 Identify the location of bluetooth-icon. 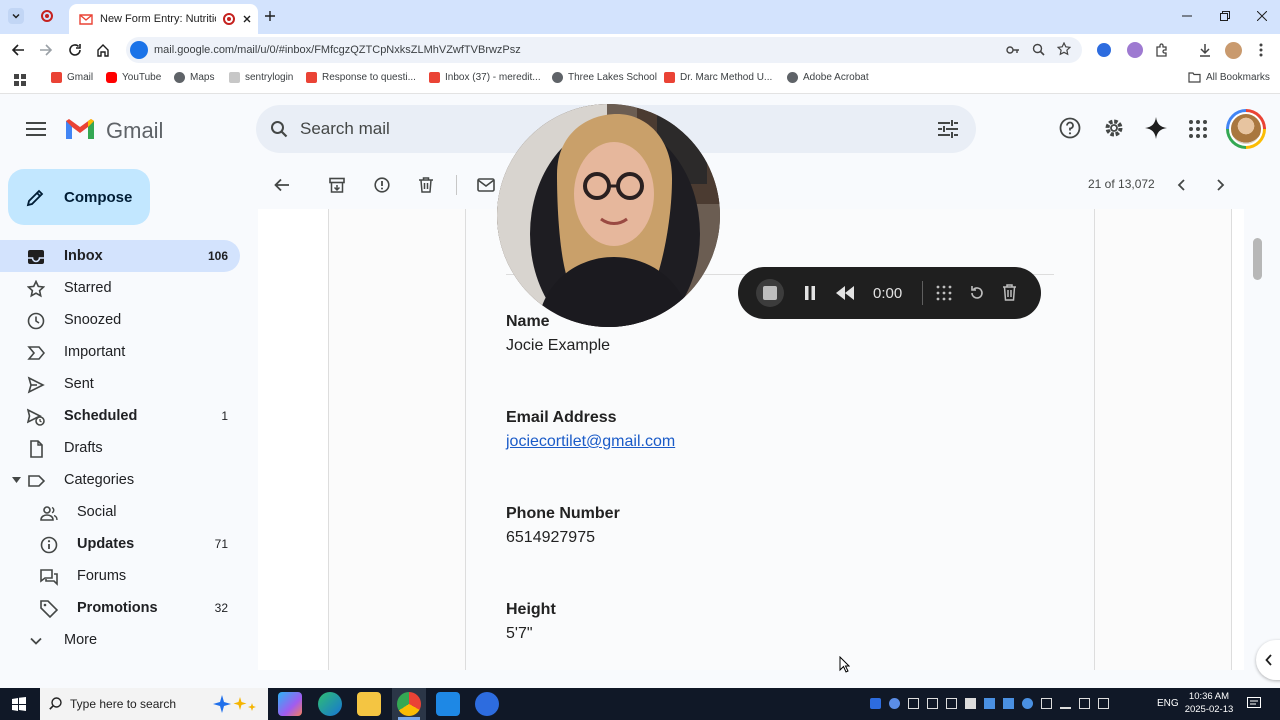
(1027, 703).